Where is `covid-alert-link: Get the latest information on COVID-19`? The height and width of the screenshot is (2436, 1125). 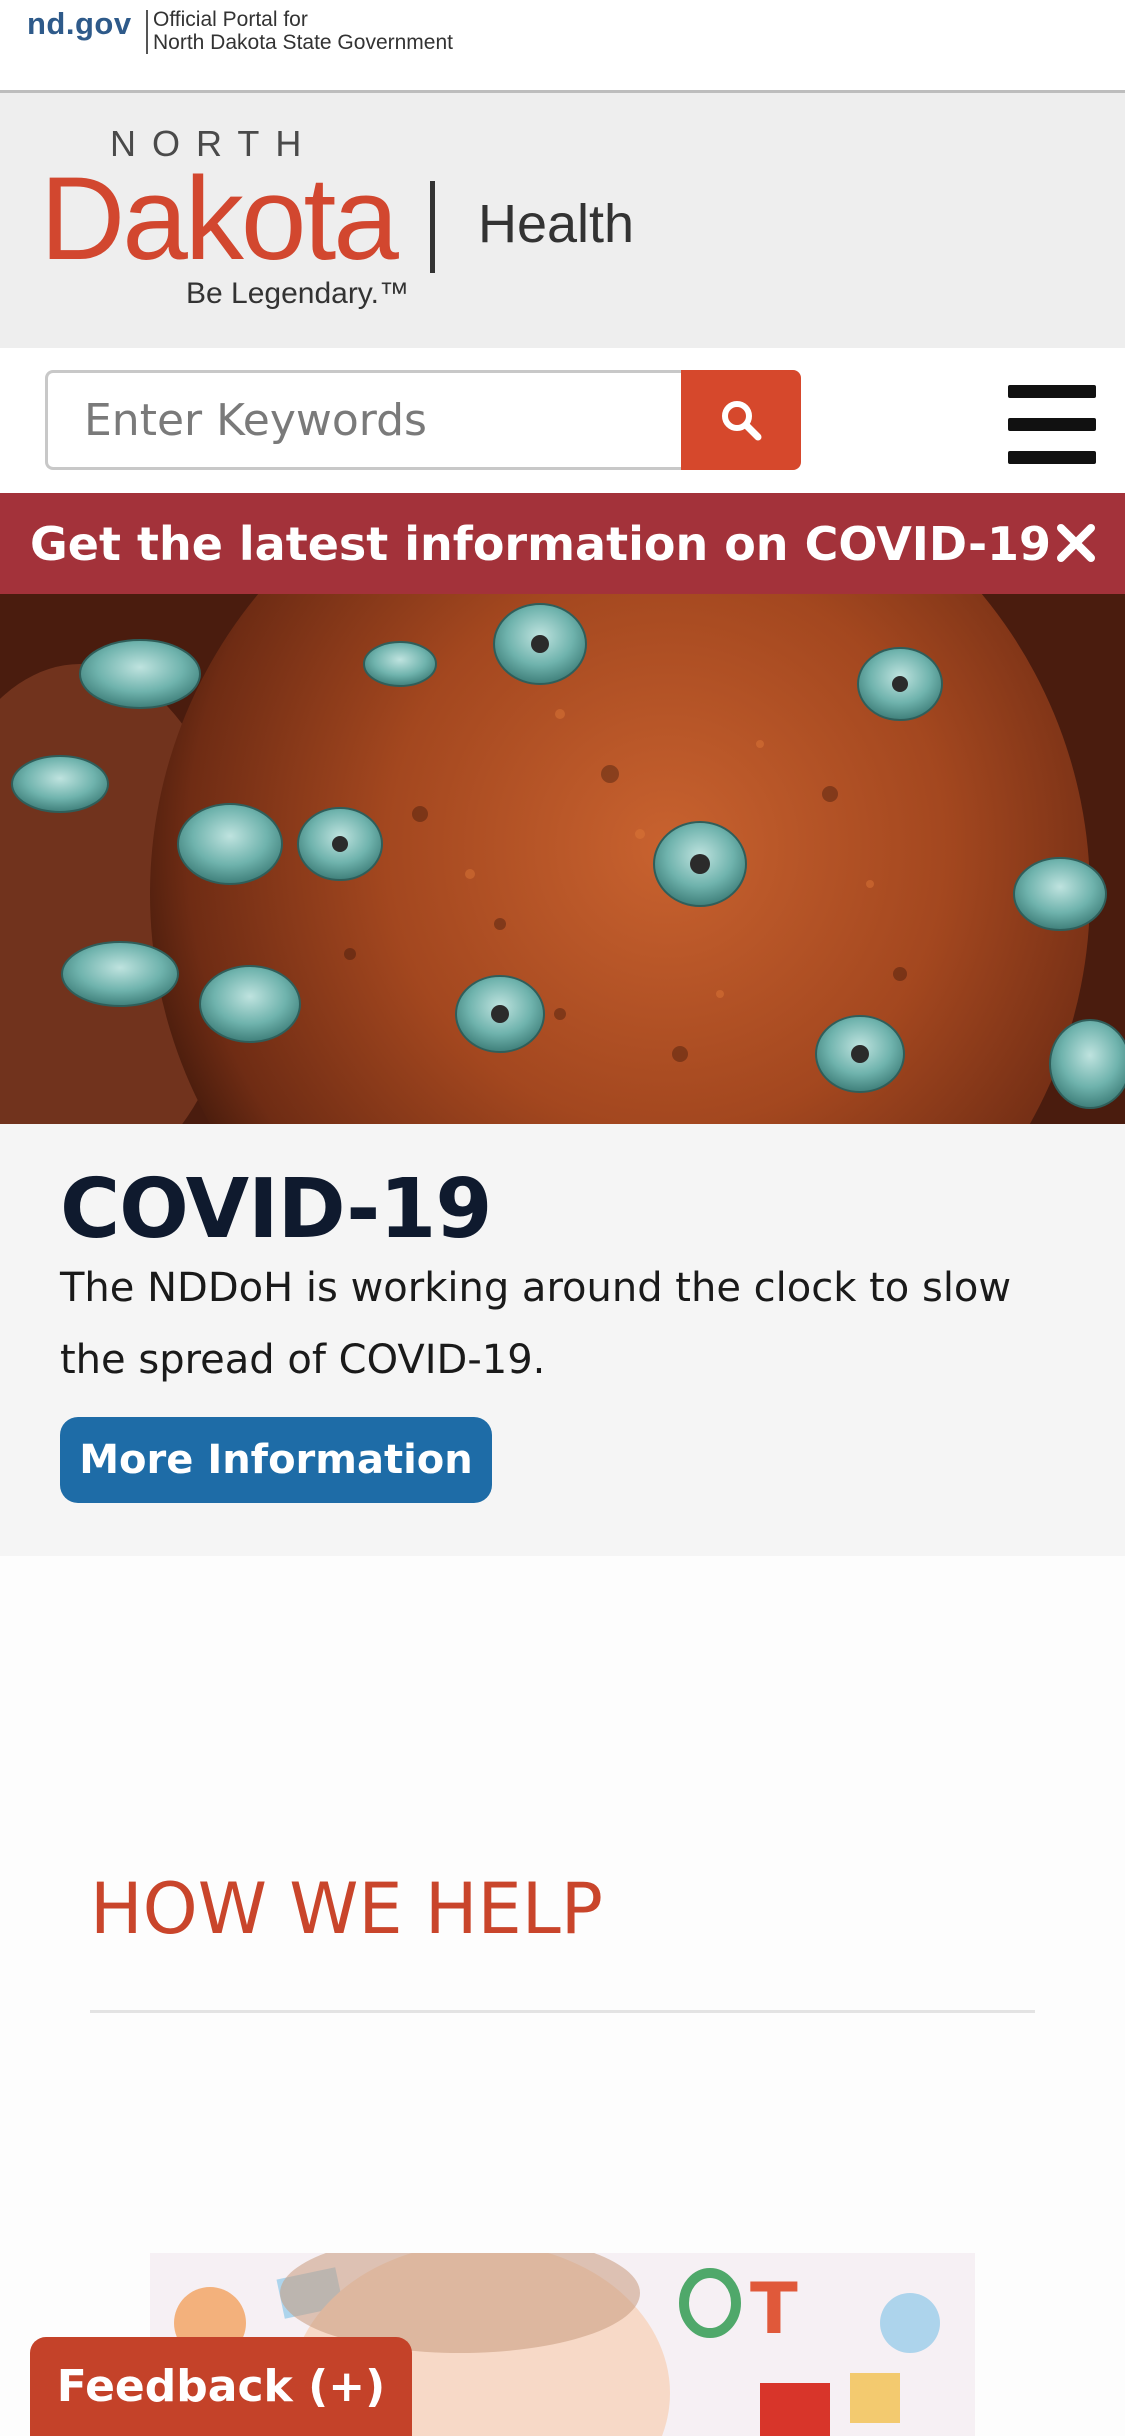 covid-alert-link: Get the latest information on COVID-19 is located at coordinates (540, 544).